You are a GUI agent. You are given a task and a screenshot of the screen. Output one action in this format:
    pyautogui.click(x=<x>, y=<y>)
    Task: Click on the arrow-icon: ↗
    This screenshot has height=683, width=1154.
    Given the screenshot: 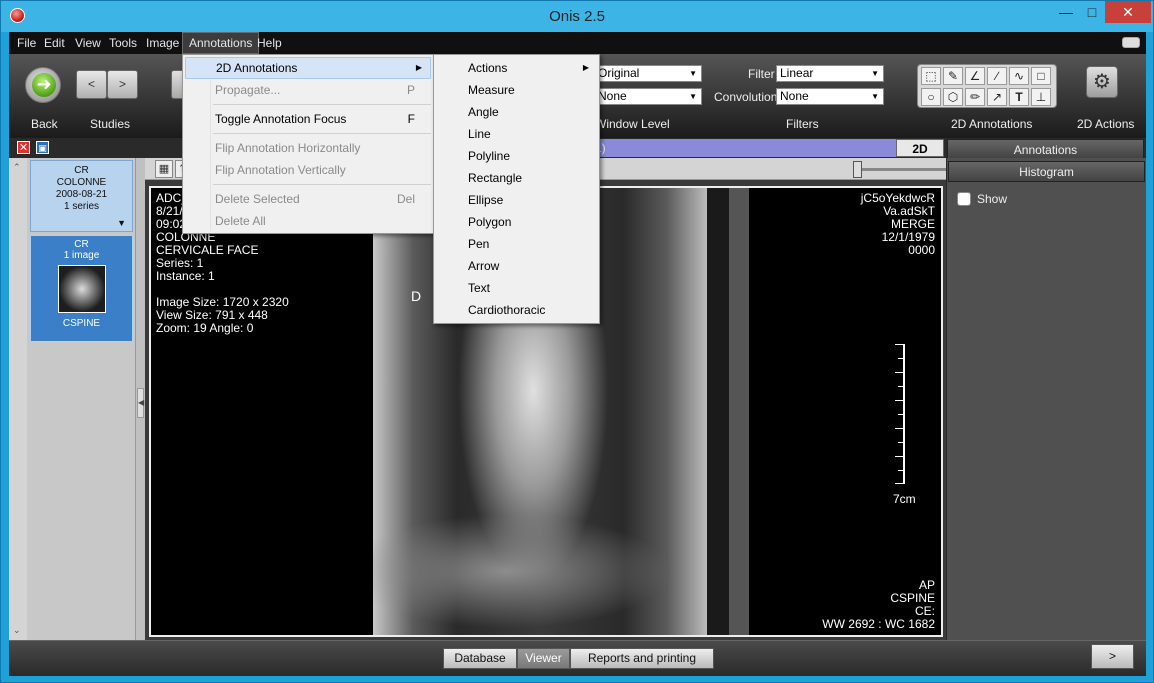 What is the action you would take?
    pyautogui.click(x=997, y=97)
    